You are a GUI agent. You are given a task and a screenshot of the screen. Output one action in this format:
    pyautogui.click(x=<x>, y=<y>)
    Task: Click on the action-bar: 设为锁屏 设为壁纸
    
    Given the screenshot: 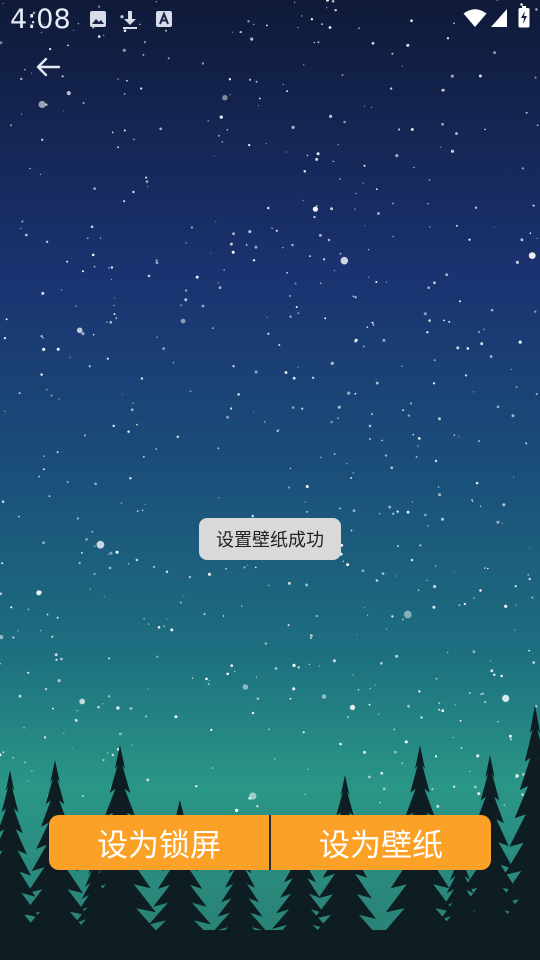 What is the action you would take?
    pyautogui.click(x=270, y=842)
    